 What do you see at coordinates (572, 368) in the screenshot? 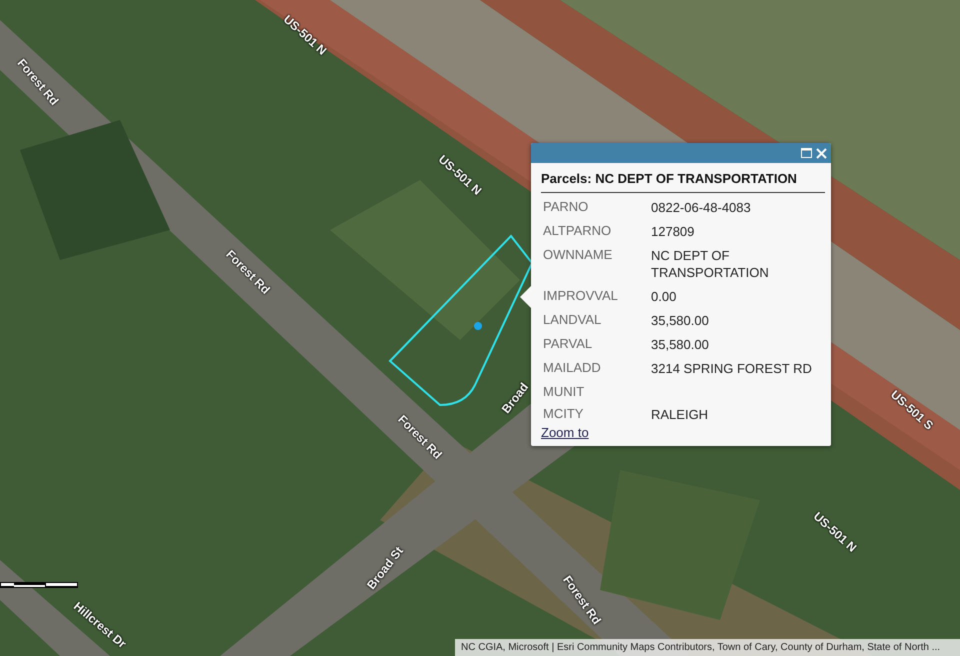
I see `field-name: MAILADD` at bounding box center [572, 368].